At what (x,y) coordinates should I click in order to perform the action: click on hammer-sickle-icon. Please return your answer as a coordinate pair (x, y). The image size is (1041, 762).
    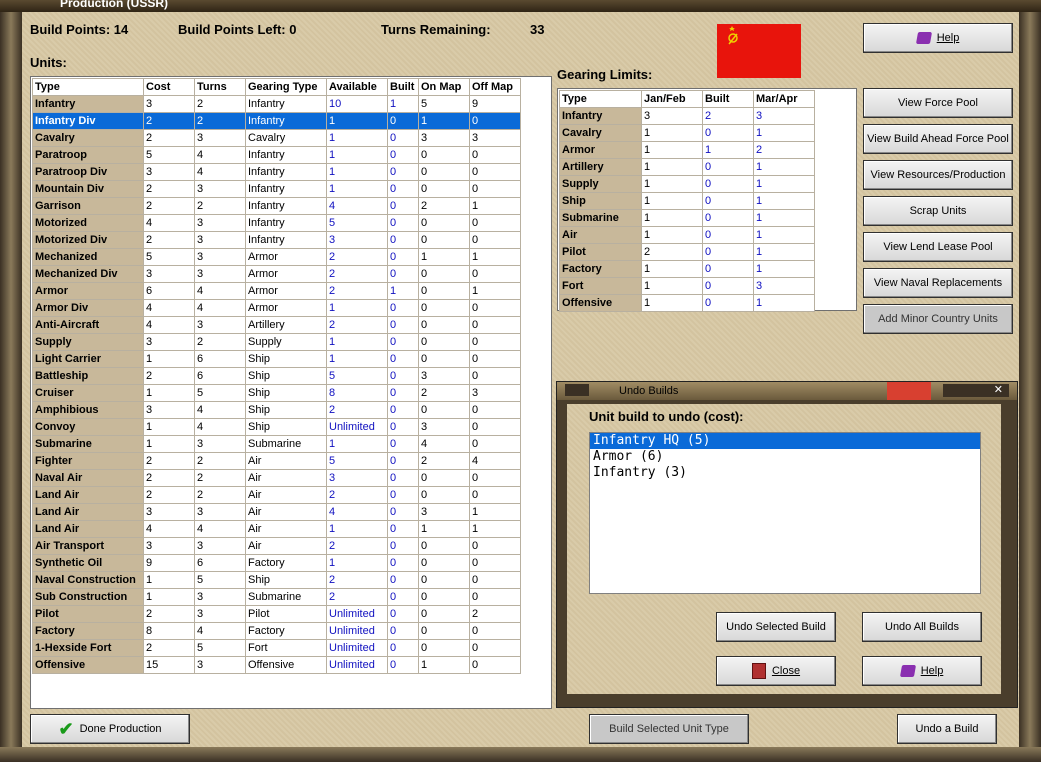
    Looking at the image, I should click on (759, 51).